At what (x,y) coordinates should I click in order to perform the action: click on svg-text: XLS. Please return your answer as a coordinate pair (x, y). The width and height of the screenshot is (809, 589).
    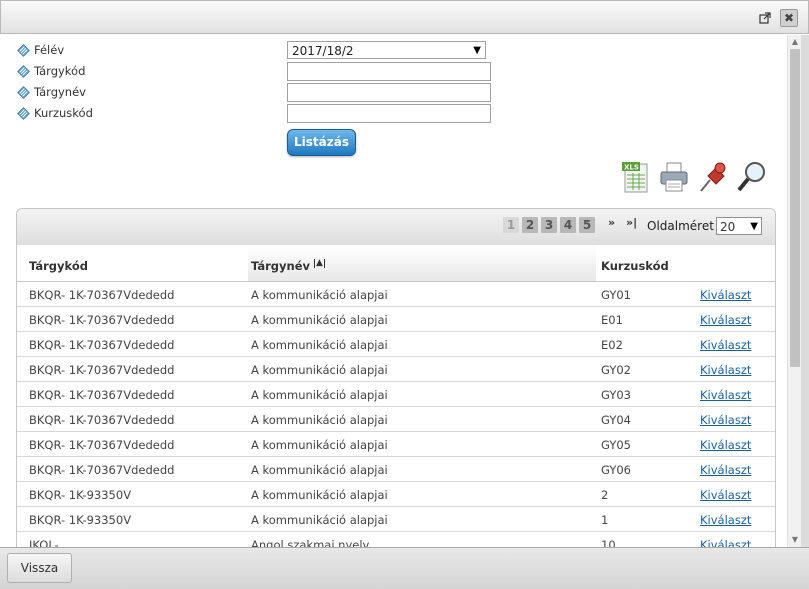
    Looking at the image, I should click on (631, 168).